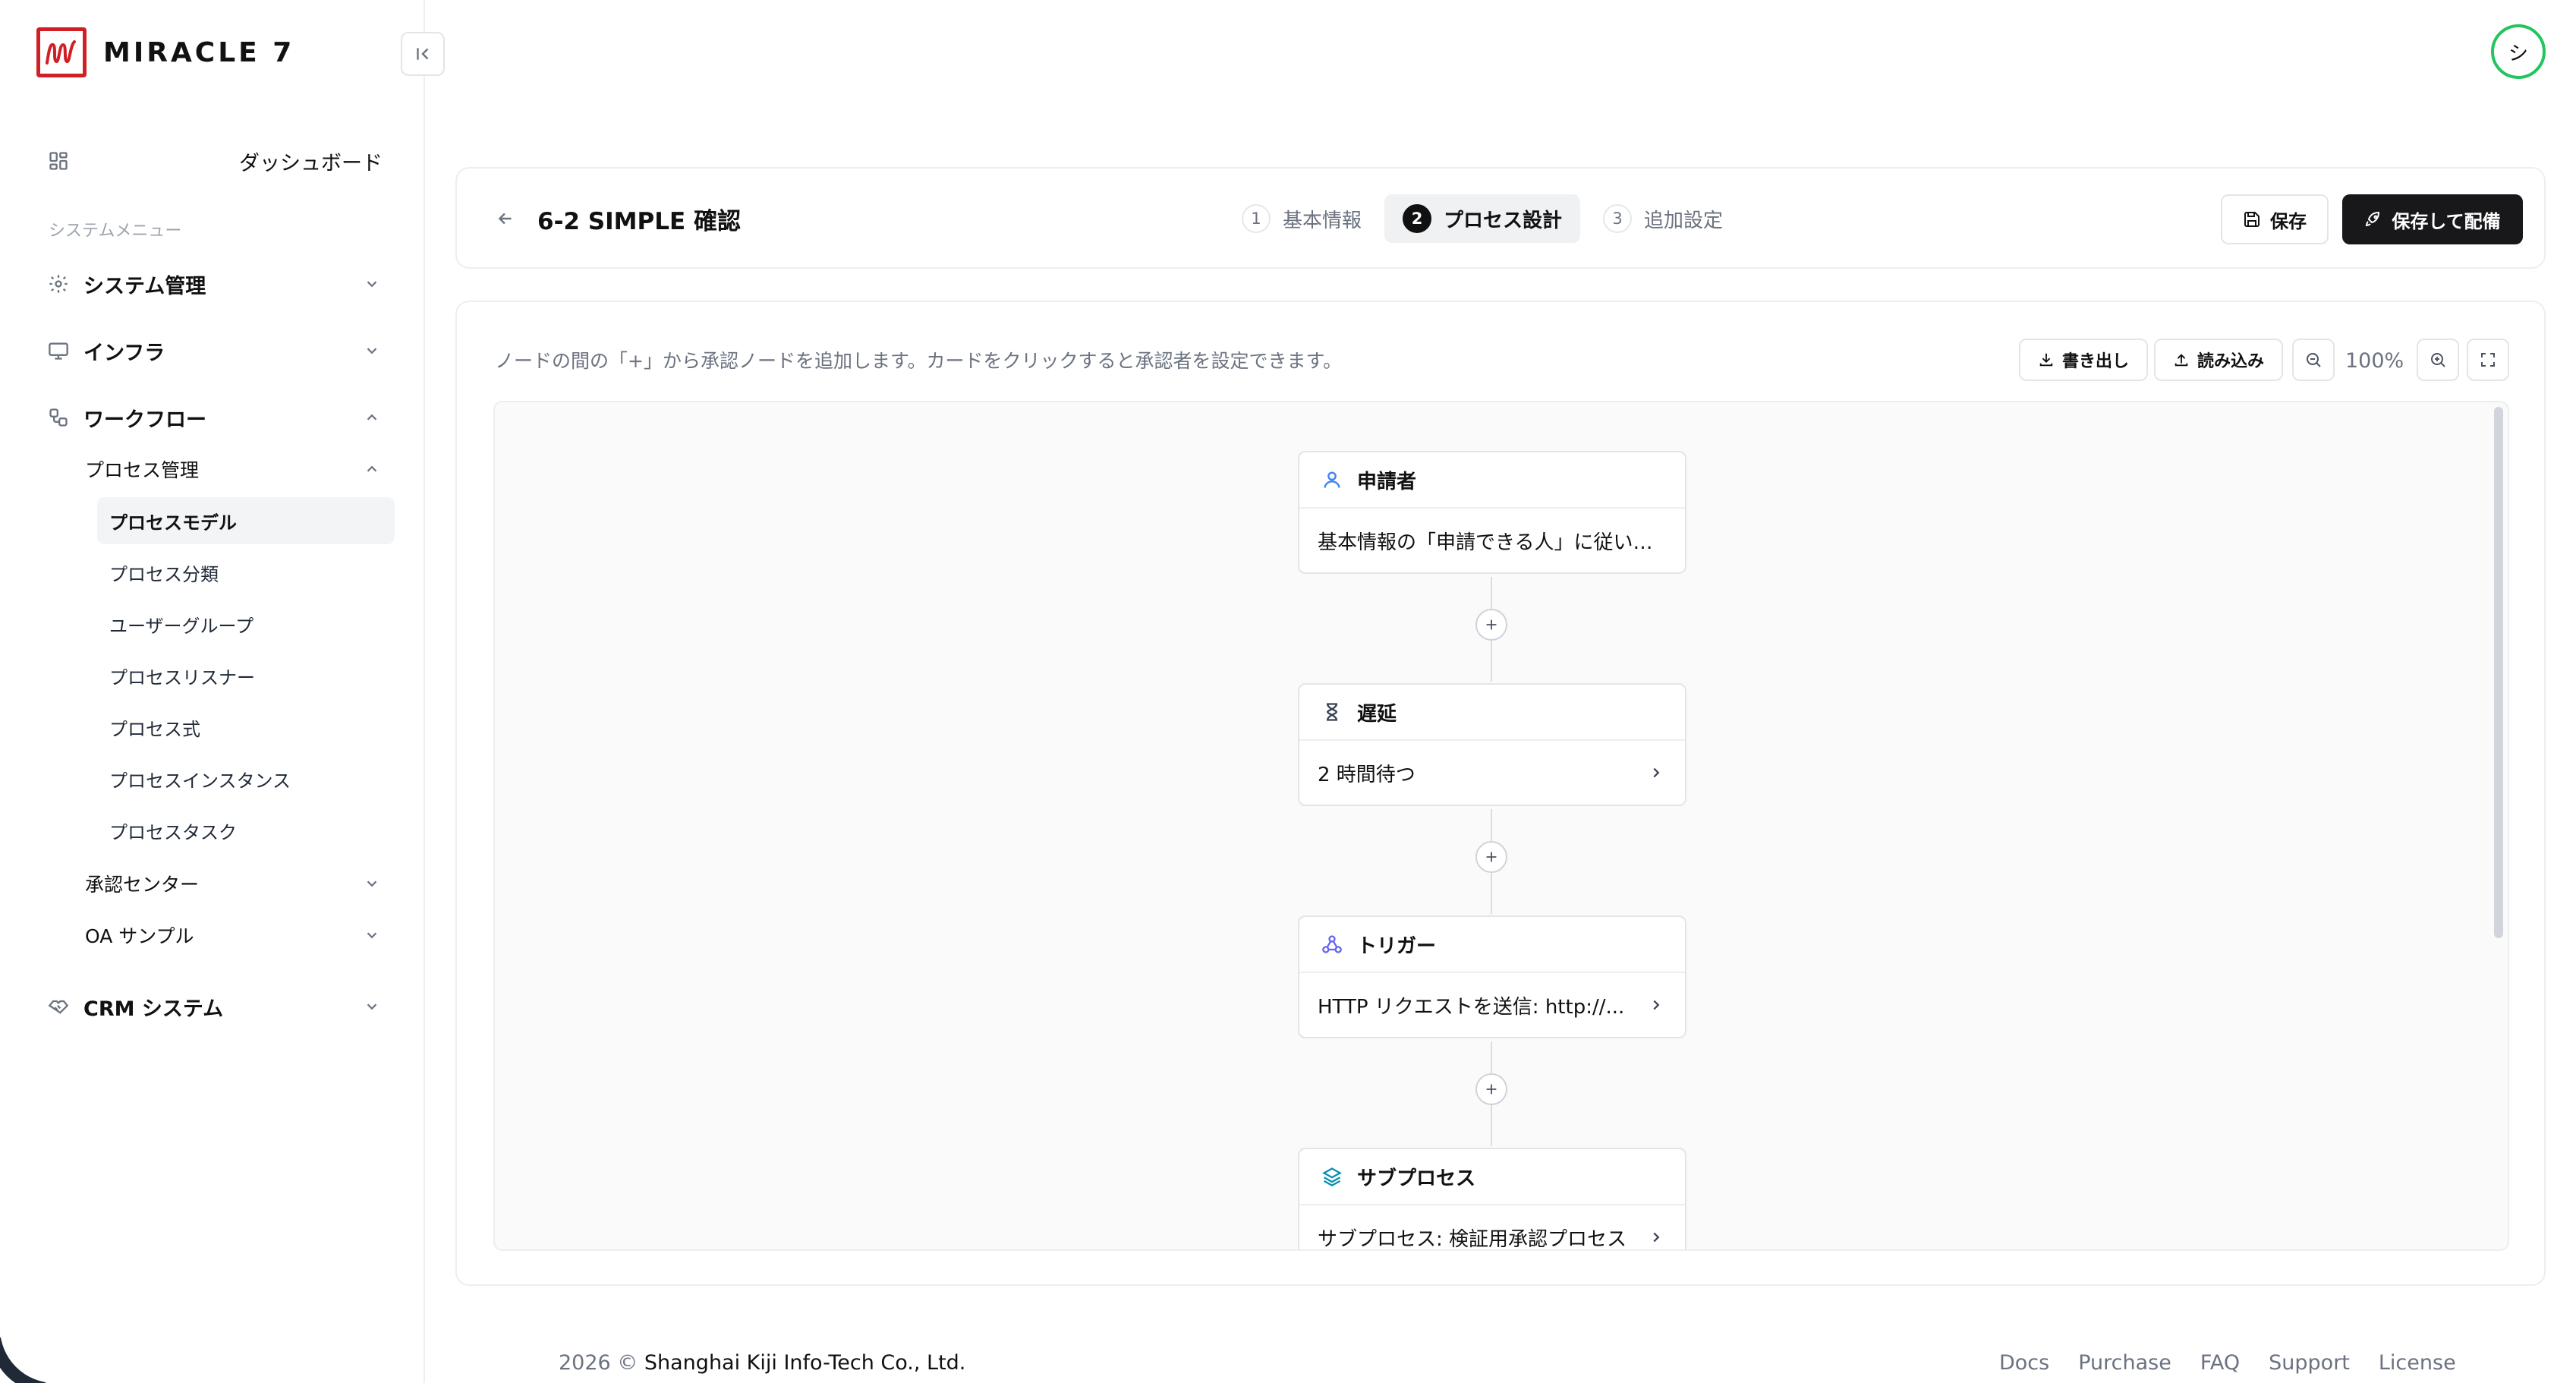 This screenshot has height=1383, width=2576. I want to click on hourglass-icon, so click(1332, 712).